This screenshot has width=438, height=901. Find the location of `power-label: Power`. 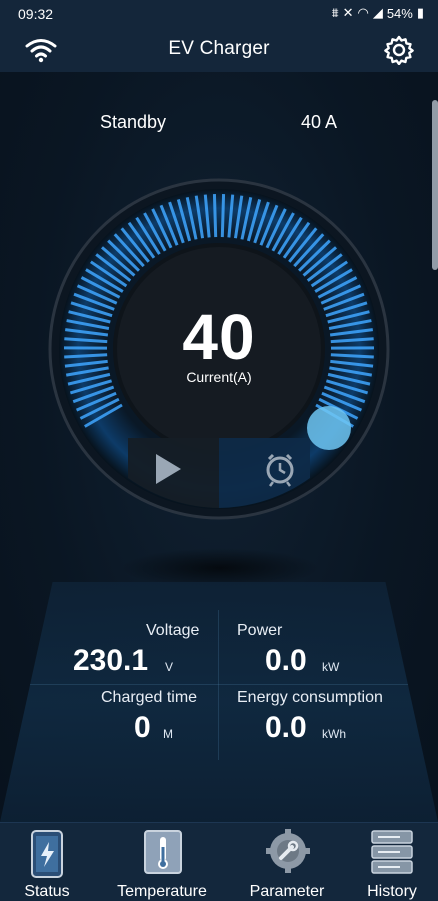

power-label: Power is located at coordinates (259, 631).